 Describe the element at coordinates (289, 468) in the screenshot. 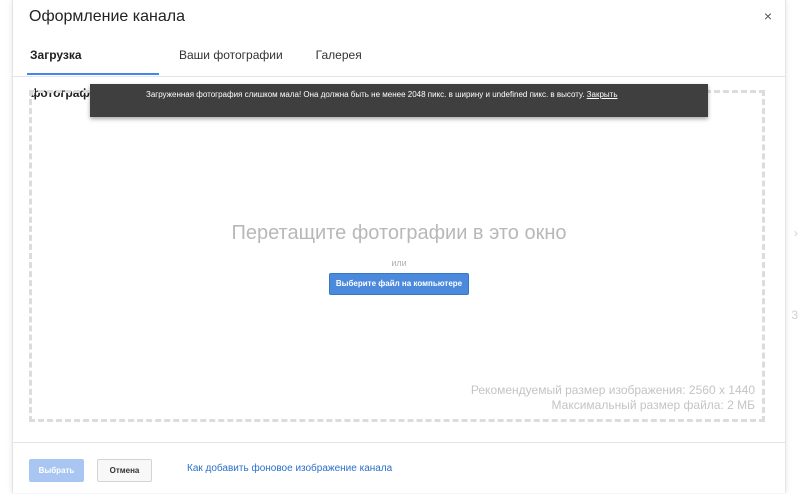

I see `help-link: Как добавить фоновое изображение канала` at that location.